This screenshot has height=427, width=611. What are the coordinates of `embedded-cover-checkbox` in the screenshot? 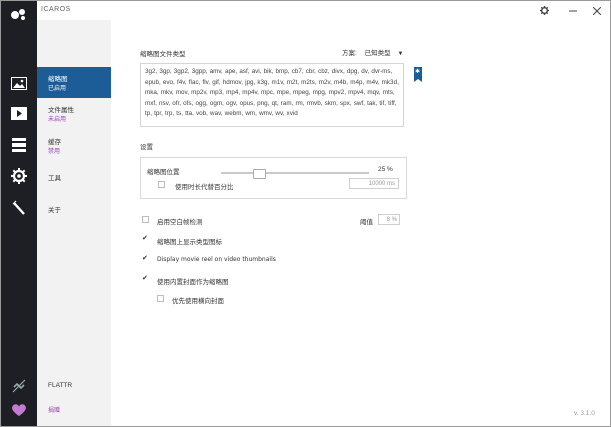 It's located at (145, 278).